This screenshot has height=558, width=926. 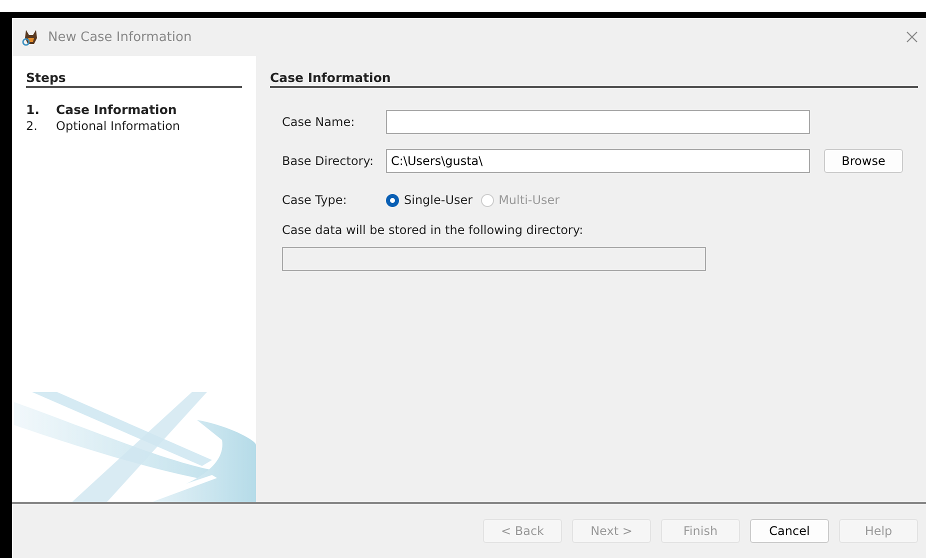 What do you see at coordinates (432, 230) in the screenshot?
I see `storage-label: Case data will be stored in the following directory:` at bounding box center [432, 230].